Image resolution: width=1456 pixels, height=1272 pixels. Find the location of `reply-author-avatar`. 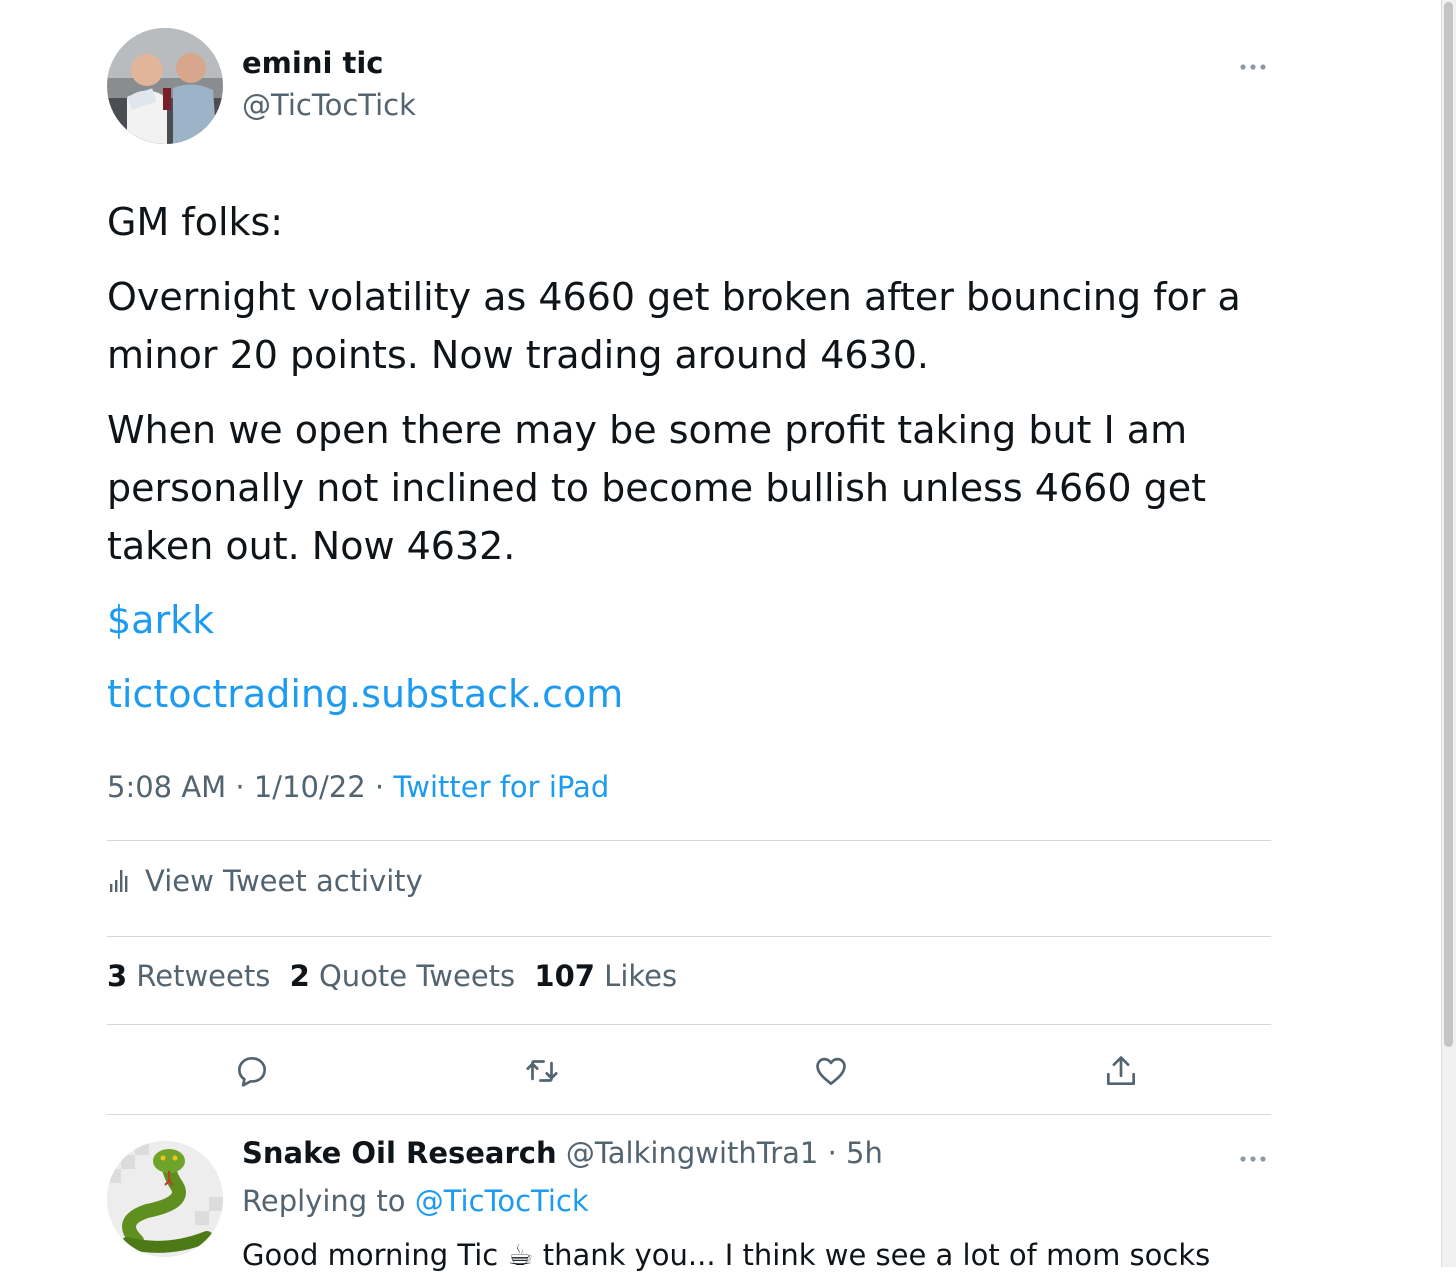

reply-author-avatar is located at coordinates (165, 1199).